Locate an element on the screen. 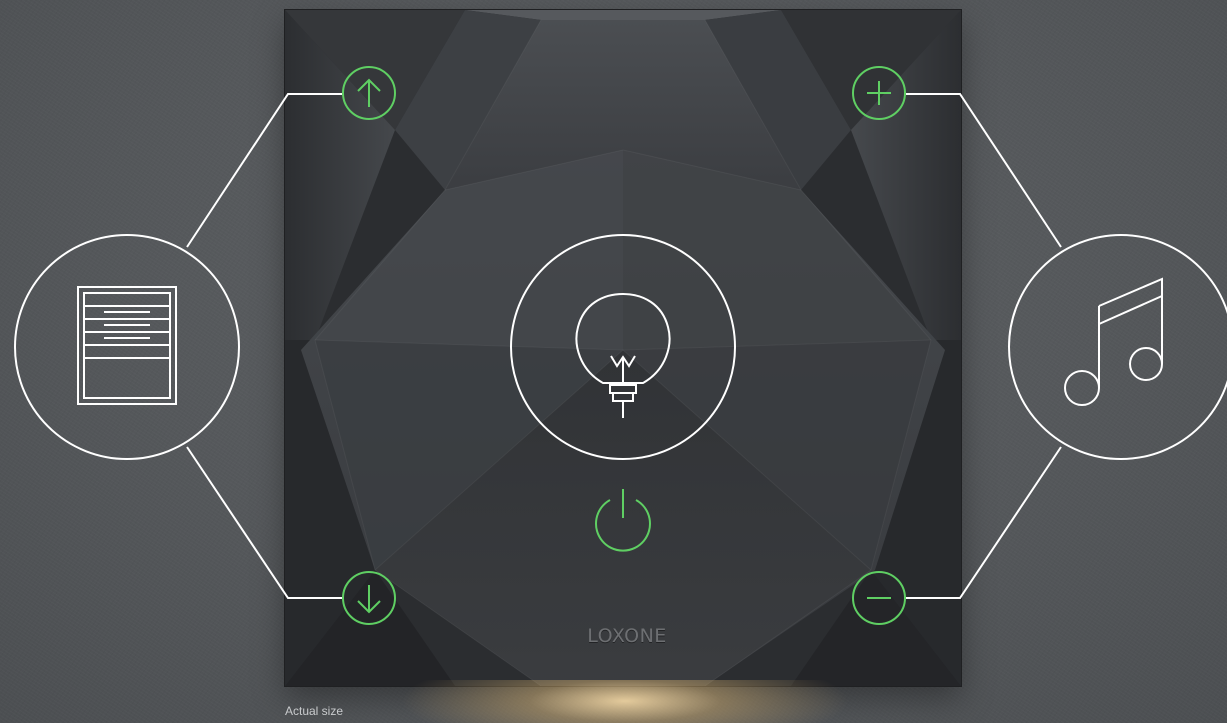 This screenshot has height=723, width=1227. music-control is located at coordinates (1117, 347).